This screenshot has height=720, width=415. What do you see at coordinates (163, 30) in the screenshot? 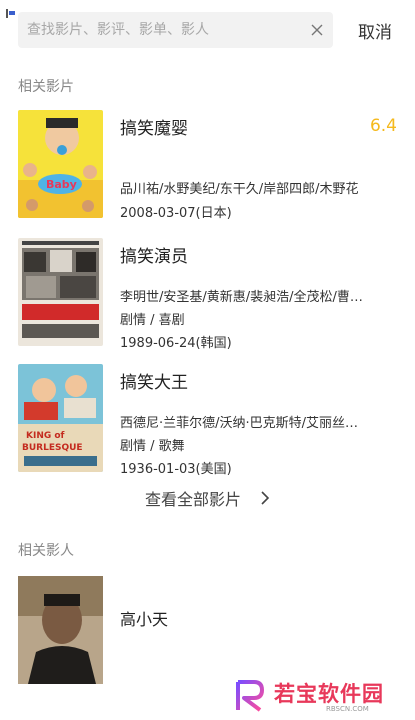
I see `search-input` at bounding box center [163, 30].